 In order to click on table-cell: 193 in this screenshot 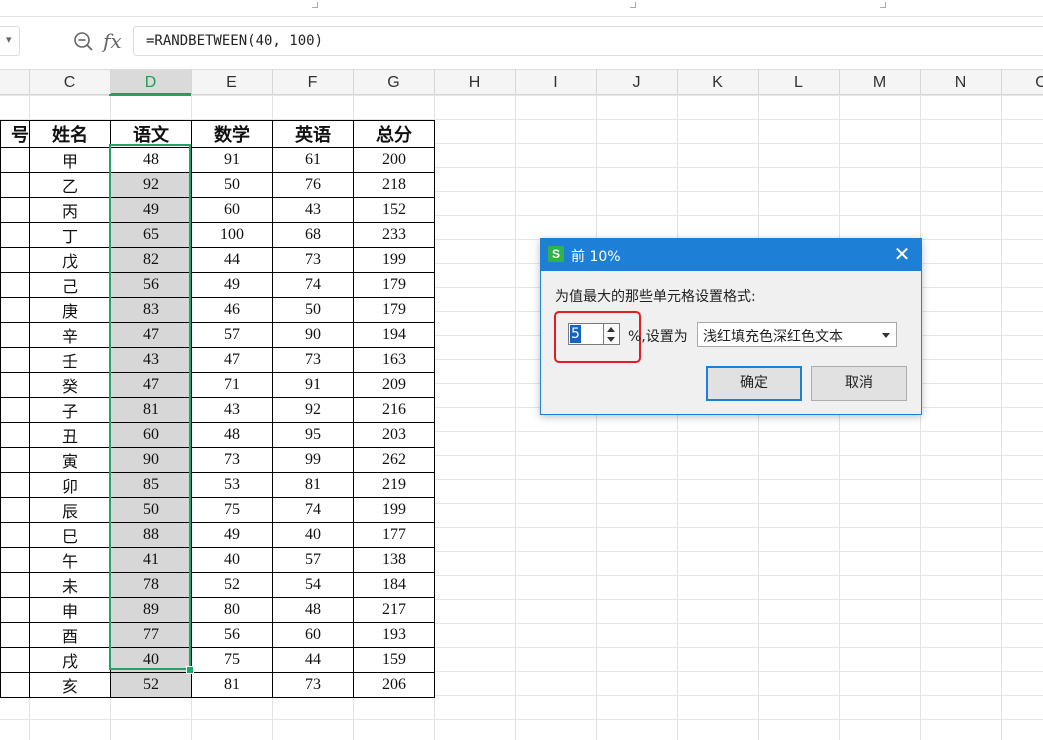, I will do `click(394, 635)`.